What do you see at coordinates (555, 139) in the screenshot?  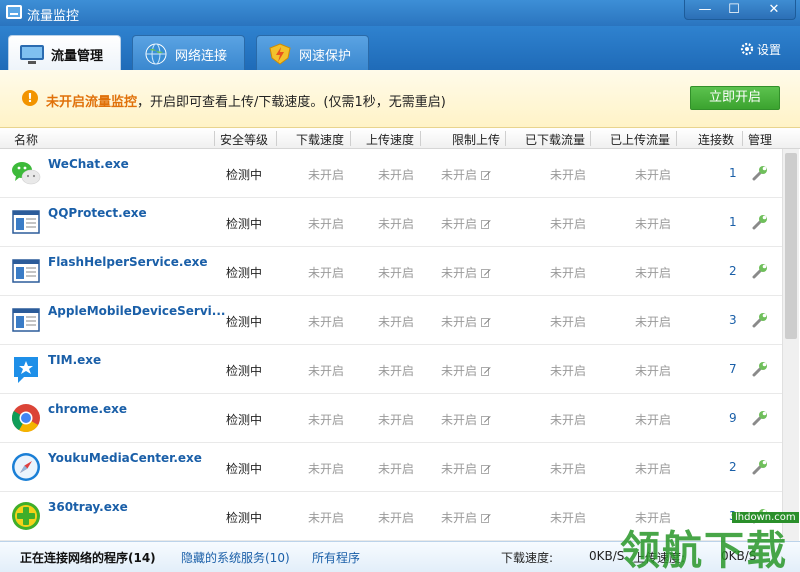 I see `column-header-downloaded: 已下载流量` at bounding box center [555, 139].